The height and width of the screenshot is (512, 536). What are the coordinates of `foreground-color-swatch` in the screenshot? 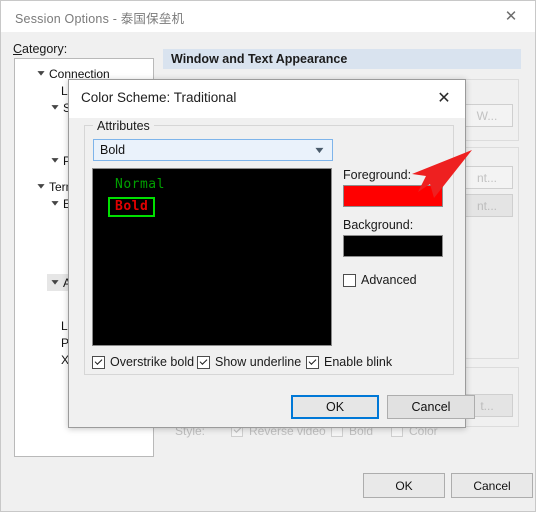 It's located at (393, 196).